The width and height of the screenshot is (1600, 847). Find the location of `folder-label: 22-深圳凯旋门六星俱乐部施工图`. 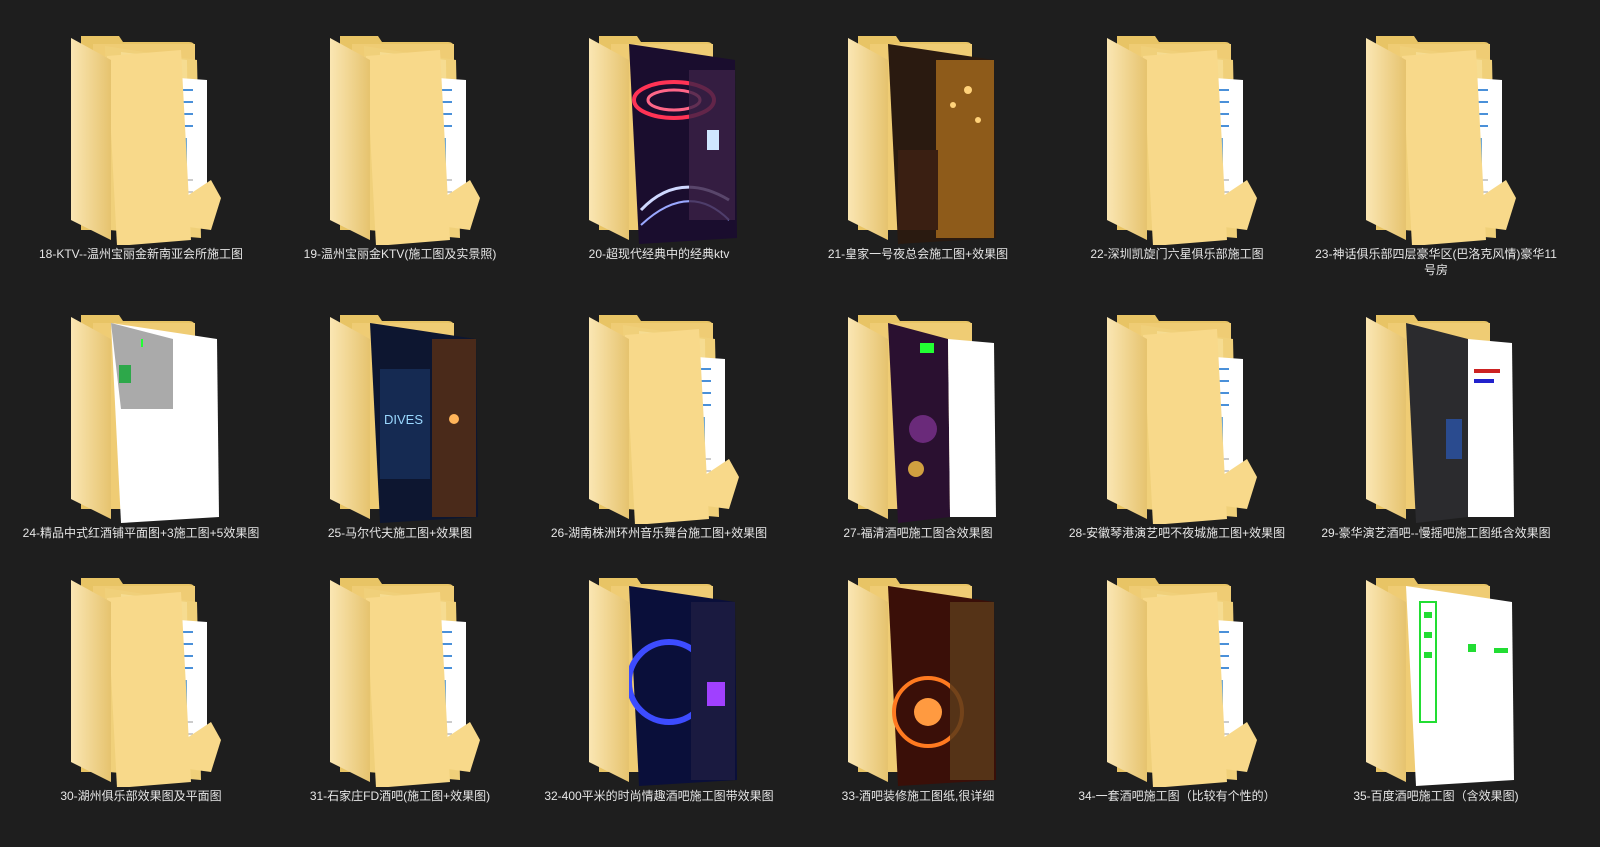

folder-label: 22-深圳凯旋门六星俱乐部施工图 is located at coordinates (1177, 254).